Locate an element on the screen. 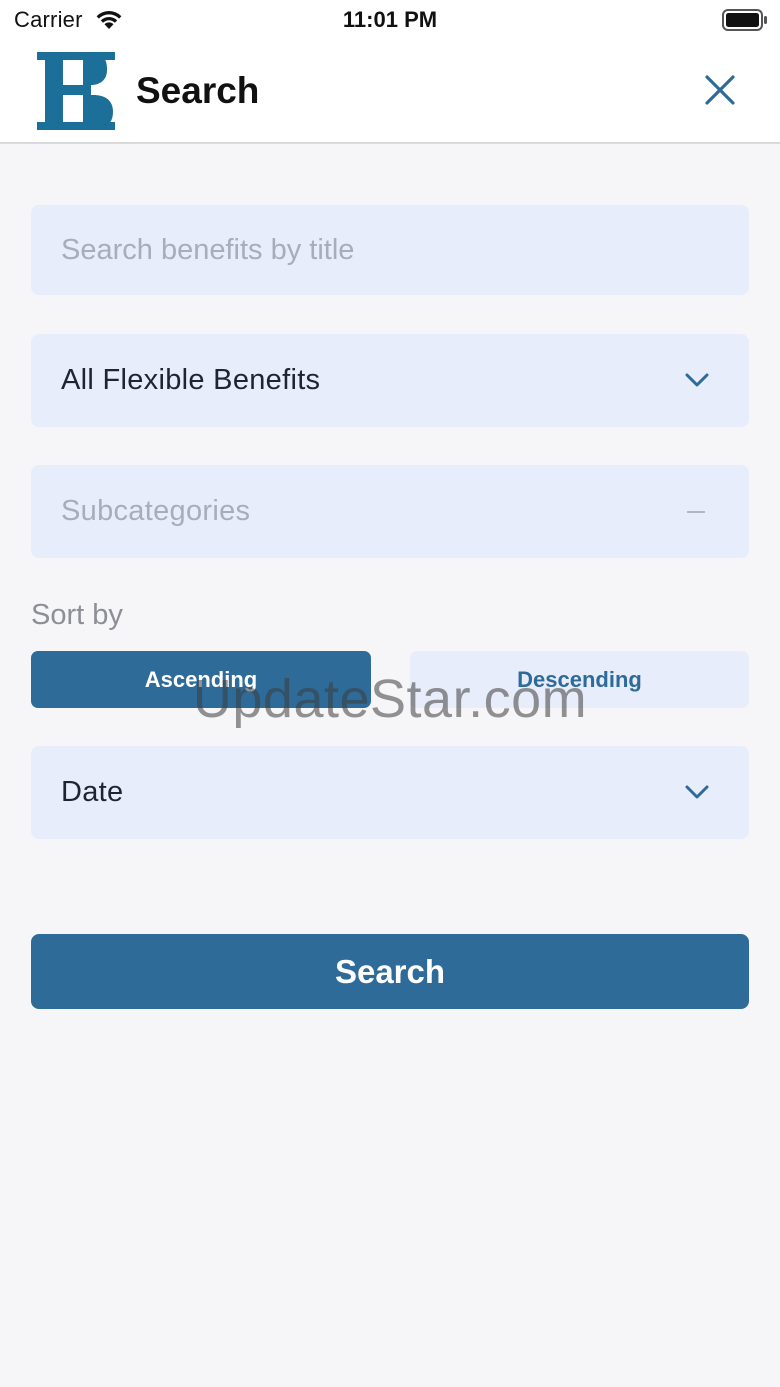 The image size is (780, 1387). sort-by-label: Sort by is located at coordinates (77, 615).